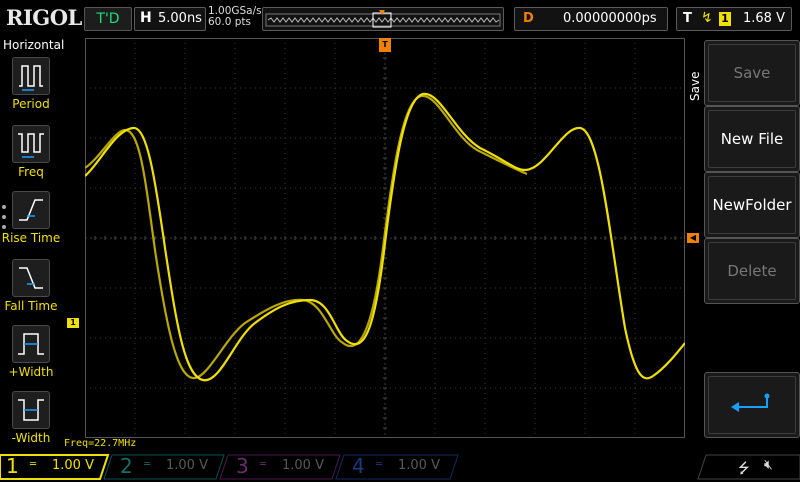 This screenshot has width=800, height=482. Describe the element at coordinates (695, 86) in the screenshot. I see `soft-menu-title-text: Save` at that location.